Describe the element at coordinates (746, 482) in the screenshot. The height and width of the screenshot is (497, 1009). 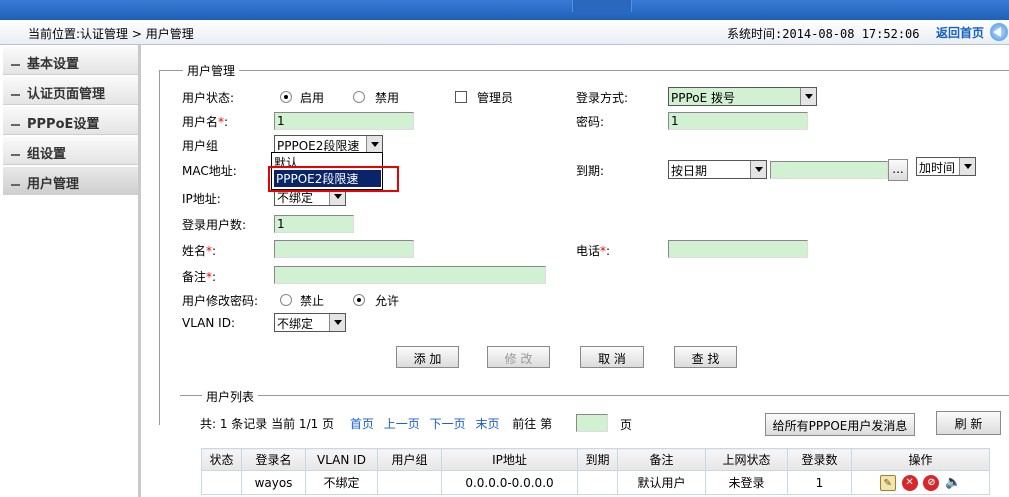
I see `cell-online: 未登录` at that location.